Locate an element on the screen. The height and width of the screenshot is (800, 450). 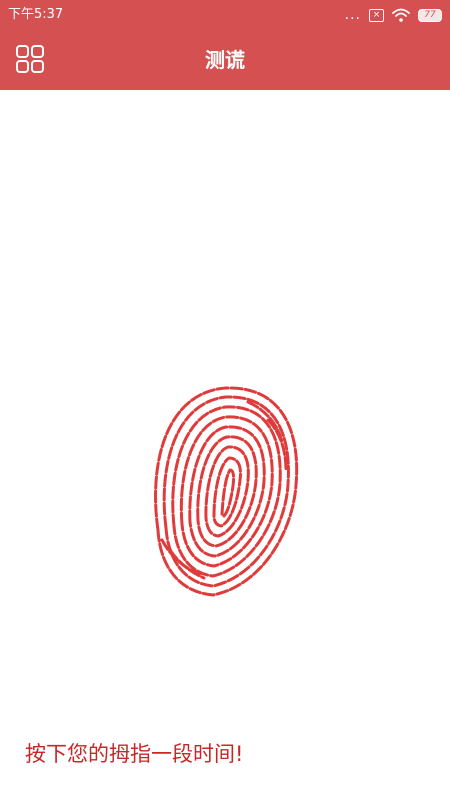
status-bar: 下午5:37 ... × 77 is located at coordinates (225, 15).